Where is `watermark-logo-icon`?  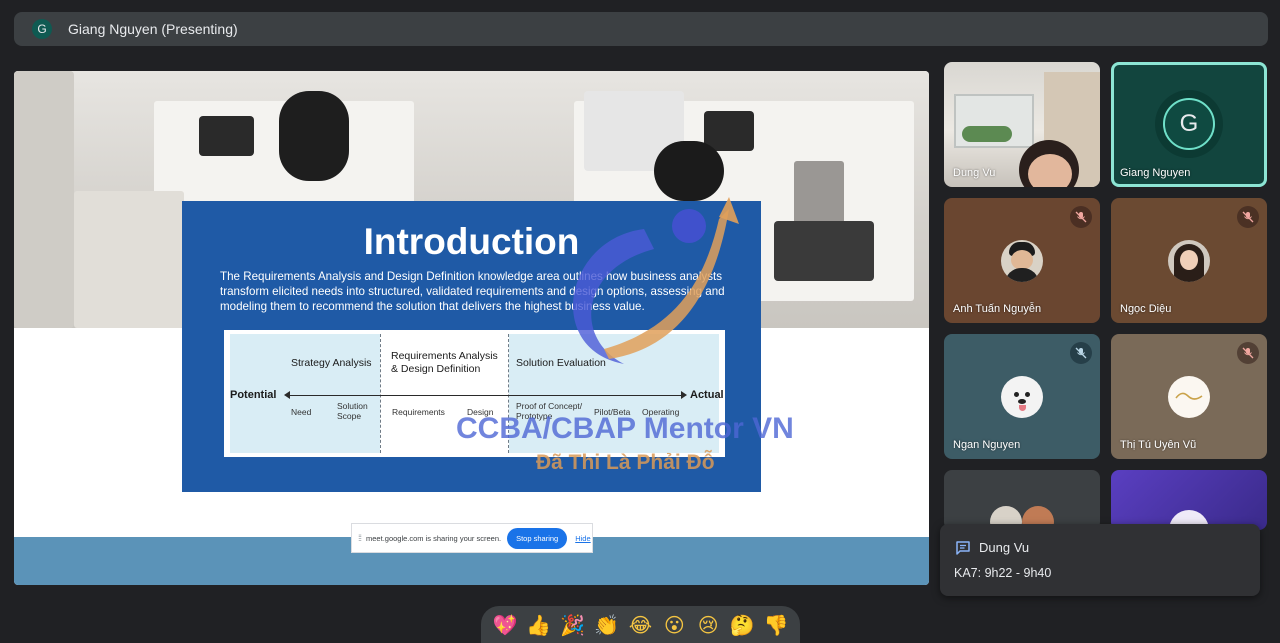
watermark-logo-icon is located at coordinates (656, 280).